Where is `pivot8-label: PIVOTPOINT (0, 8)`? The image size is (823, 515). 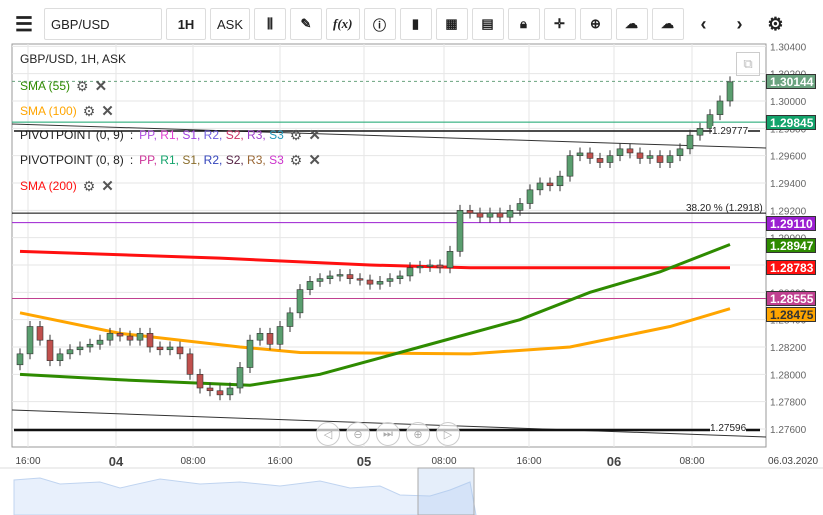
pivot8-label: PIVOTPOINT (0, 8) is located at coordinates (72, 160).